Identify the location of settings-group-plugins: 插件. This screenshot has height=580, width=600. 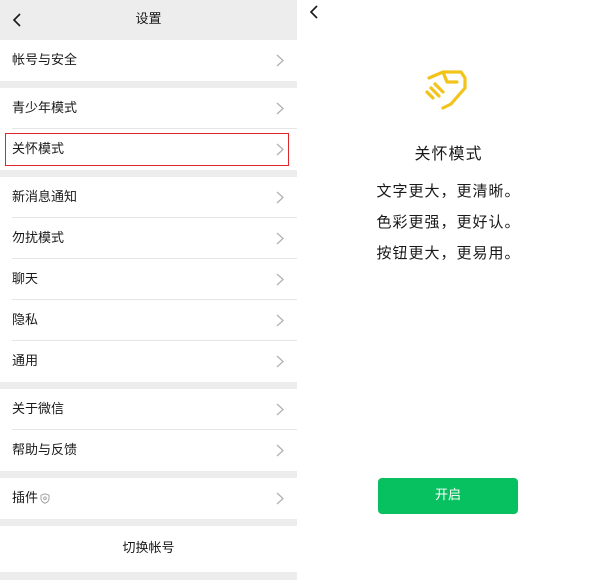
(148, 498).